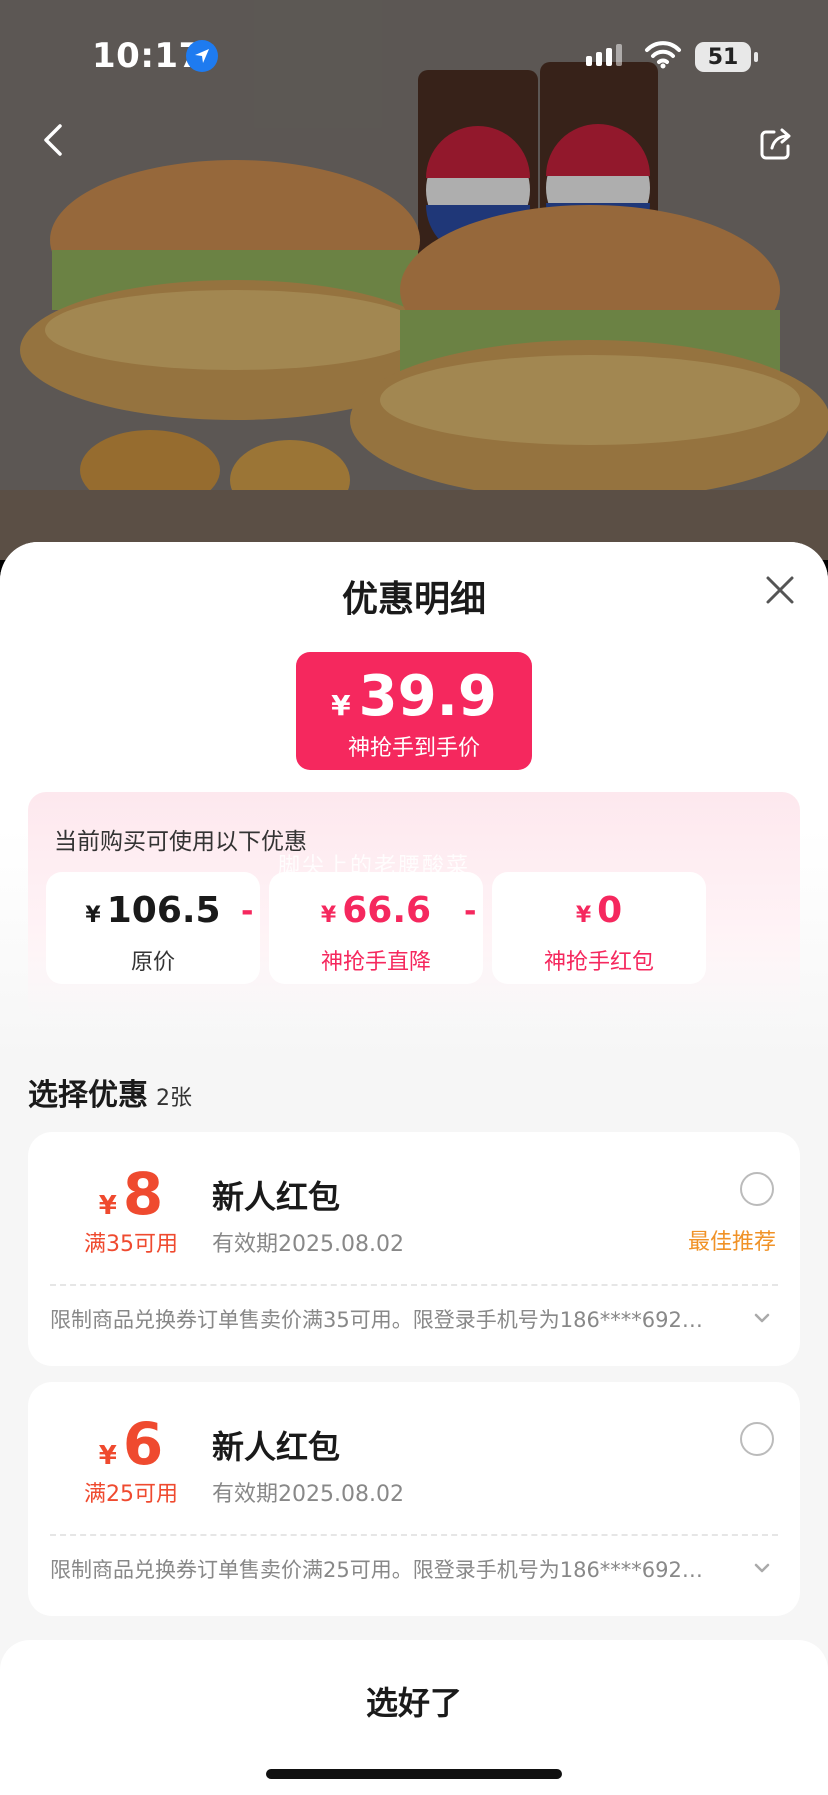 Image resolution: width=828 pixels, height=1795 pixels. What do you see at coordinates (375, 962) in the screenshot?
I see `direct-discount-label: 神抢手直降` at bounding box center [375, 962].